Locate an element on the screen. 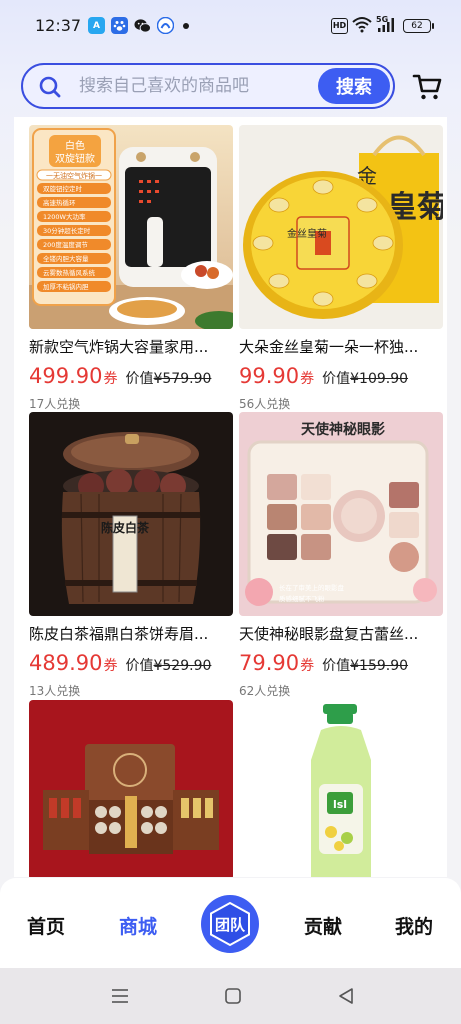  product-image is located at coordinates (131, 788).